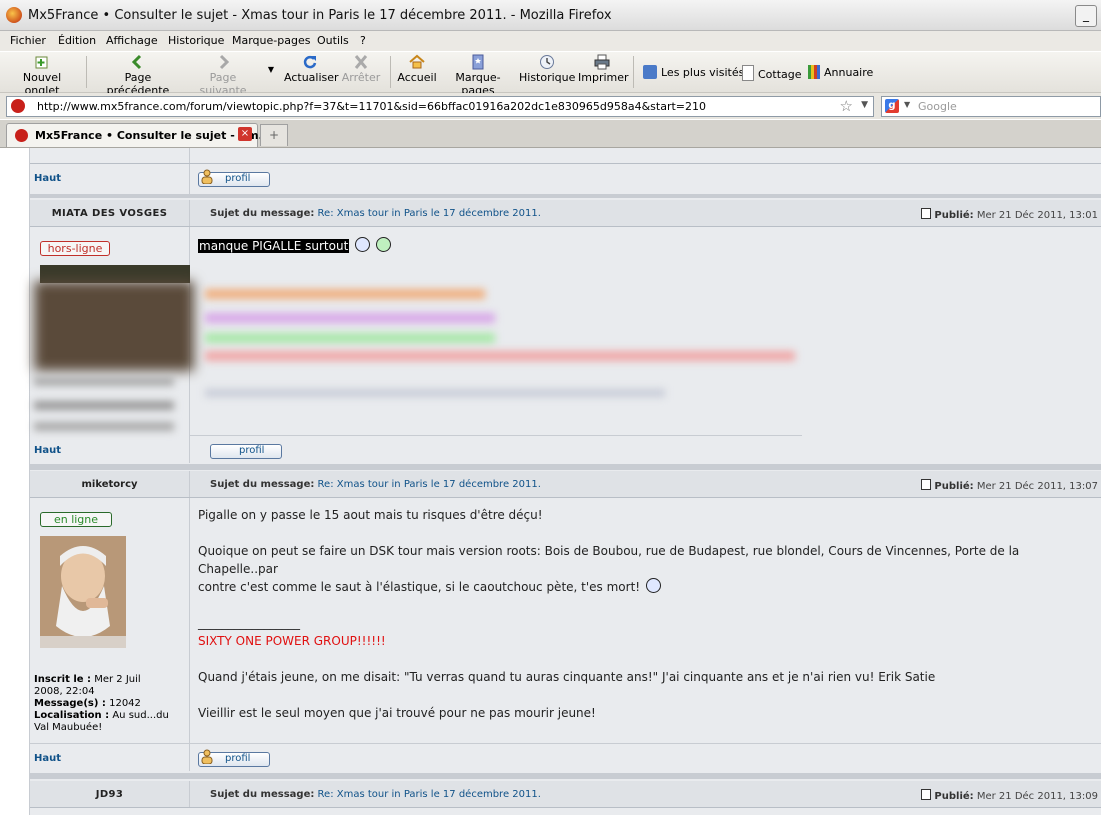 This screenshot has width=1101, height=815. Describe the element at coordinates (565, 163) in the screenshot. I see `divider` at that location.